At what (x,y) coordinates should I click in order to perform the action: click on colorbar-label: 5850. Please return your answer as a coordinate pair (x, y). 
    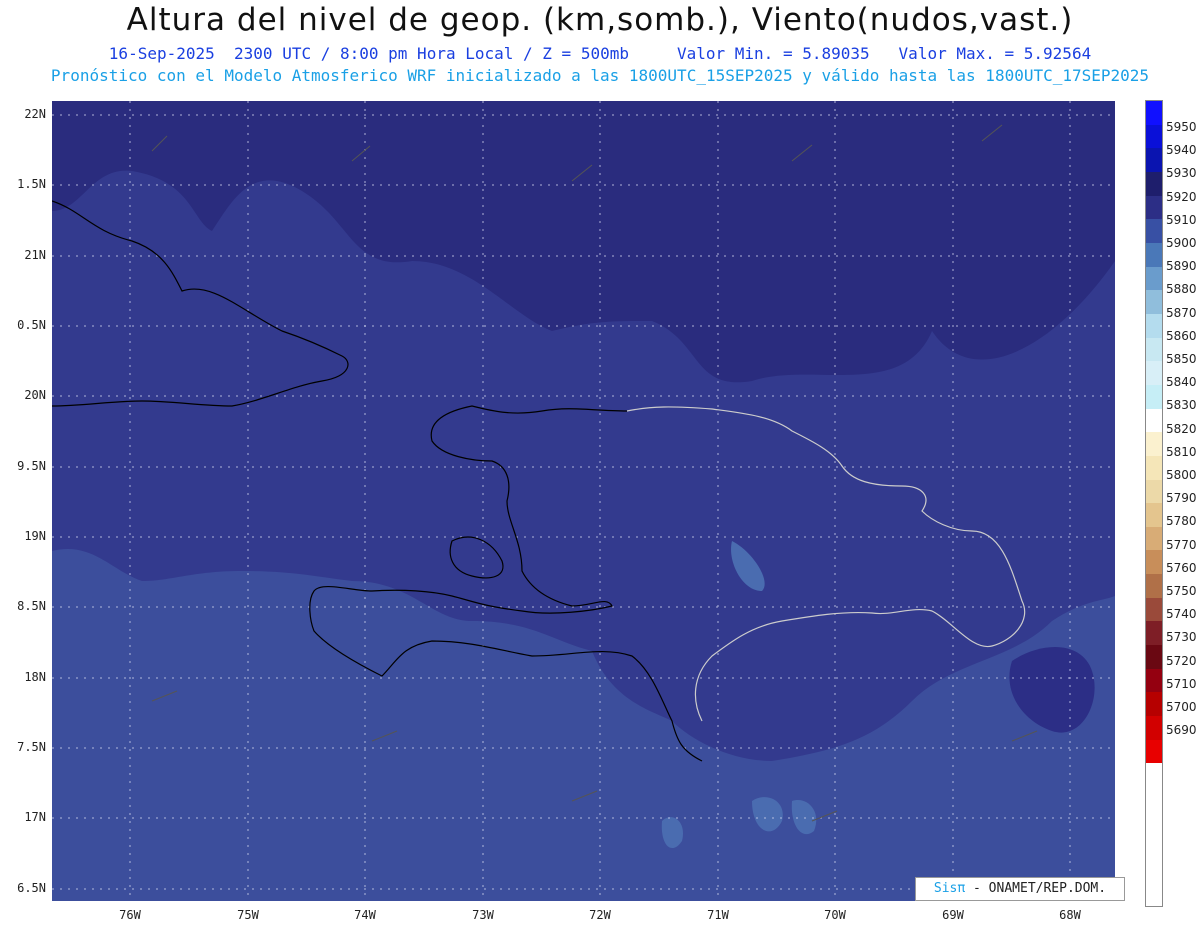
    Looking at the image, I should click on (1181, 359).